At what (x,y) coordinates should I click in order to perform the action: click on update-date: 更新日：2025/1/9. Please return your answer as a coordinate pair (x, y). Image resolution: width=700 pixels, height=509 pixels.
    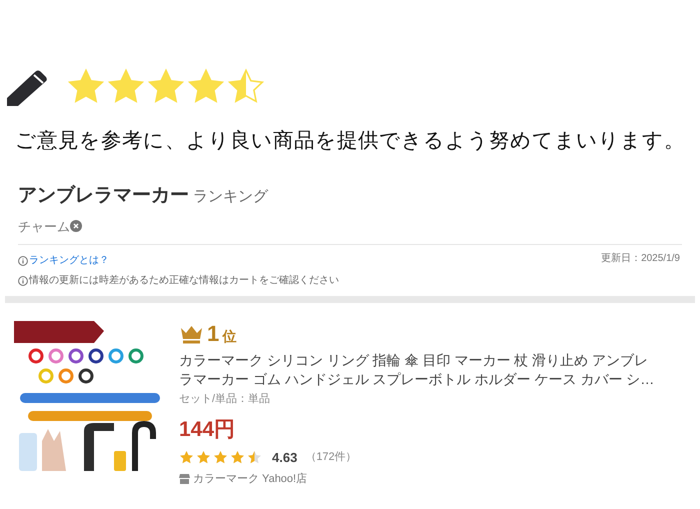
    Looking at the image, I should click on (640, 259).